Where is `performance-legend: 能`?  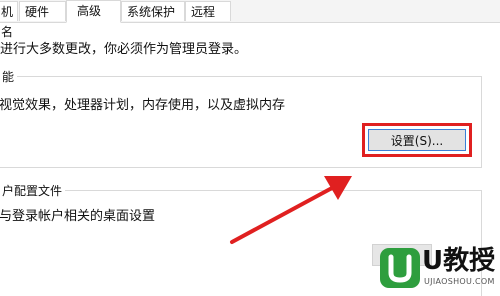 performance-legend: 能 is located at coordinates (9, 76).